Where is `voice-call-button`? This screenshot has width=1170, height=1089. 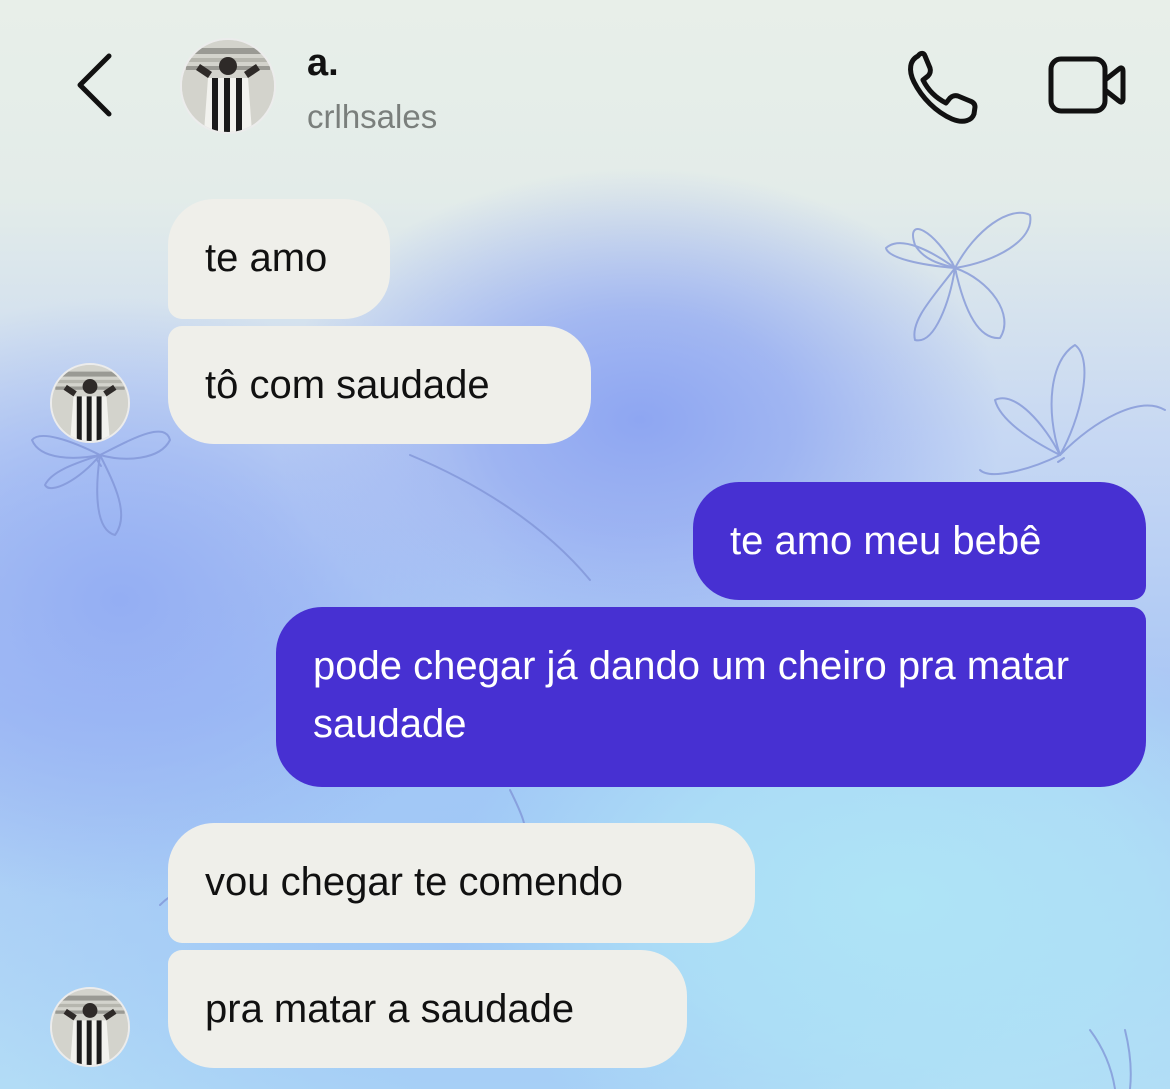
voice-call-button is located at coordinates (943, 87).